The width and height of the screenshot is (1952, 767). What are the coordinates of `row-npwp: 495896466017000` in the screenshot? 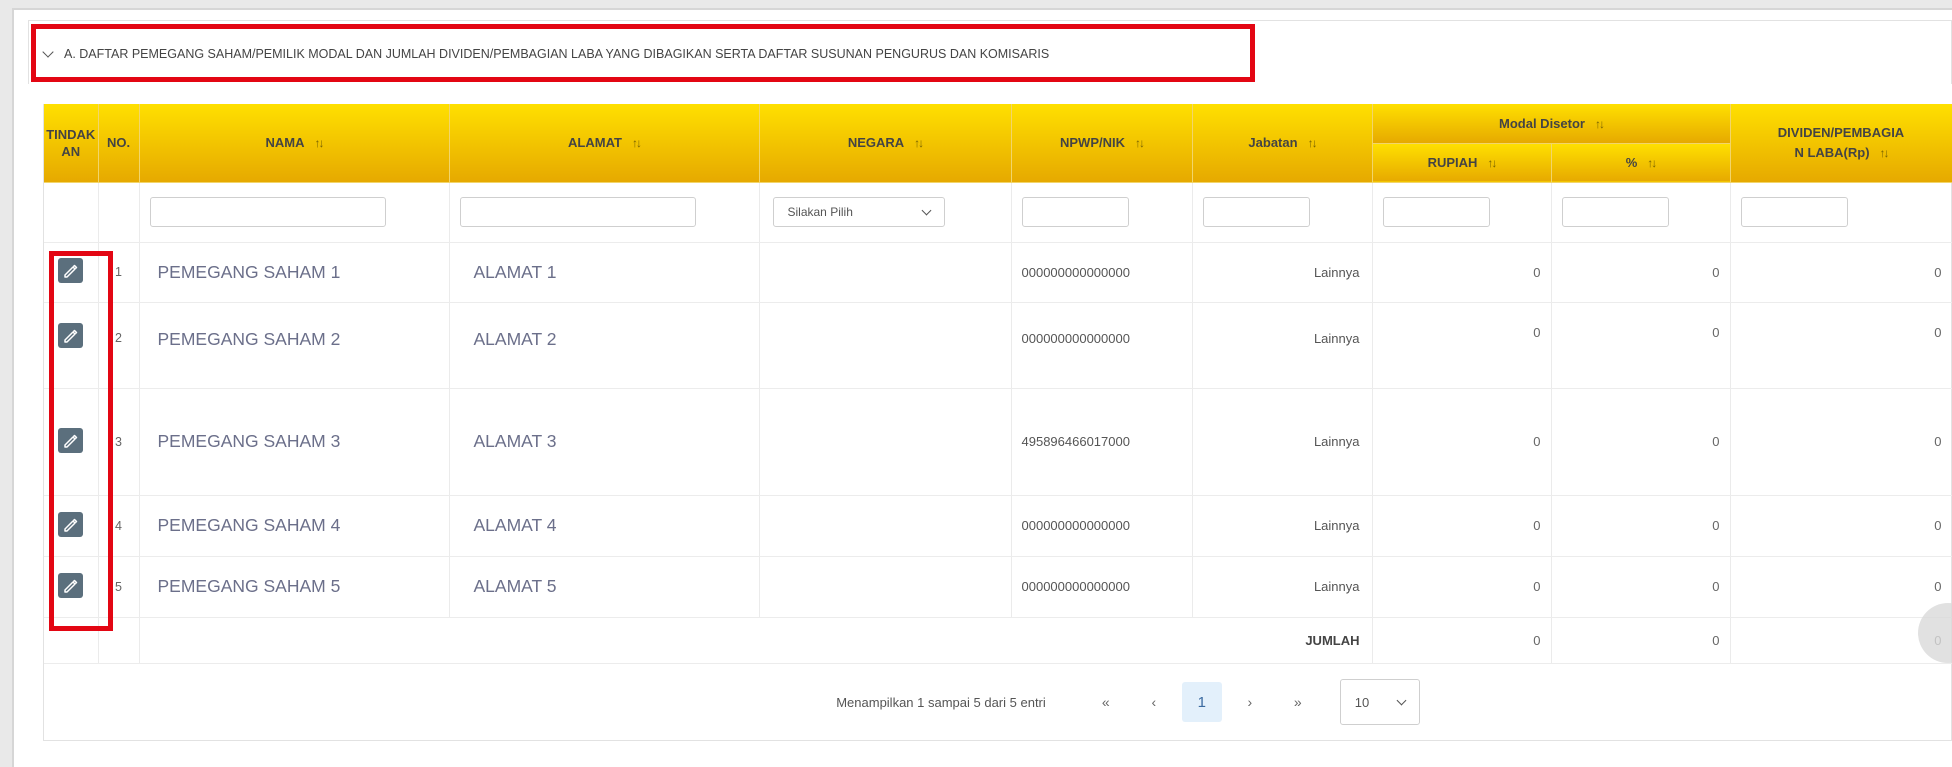 It's located at (1102, 442).